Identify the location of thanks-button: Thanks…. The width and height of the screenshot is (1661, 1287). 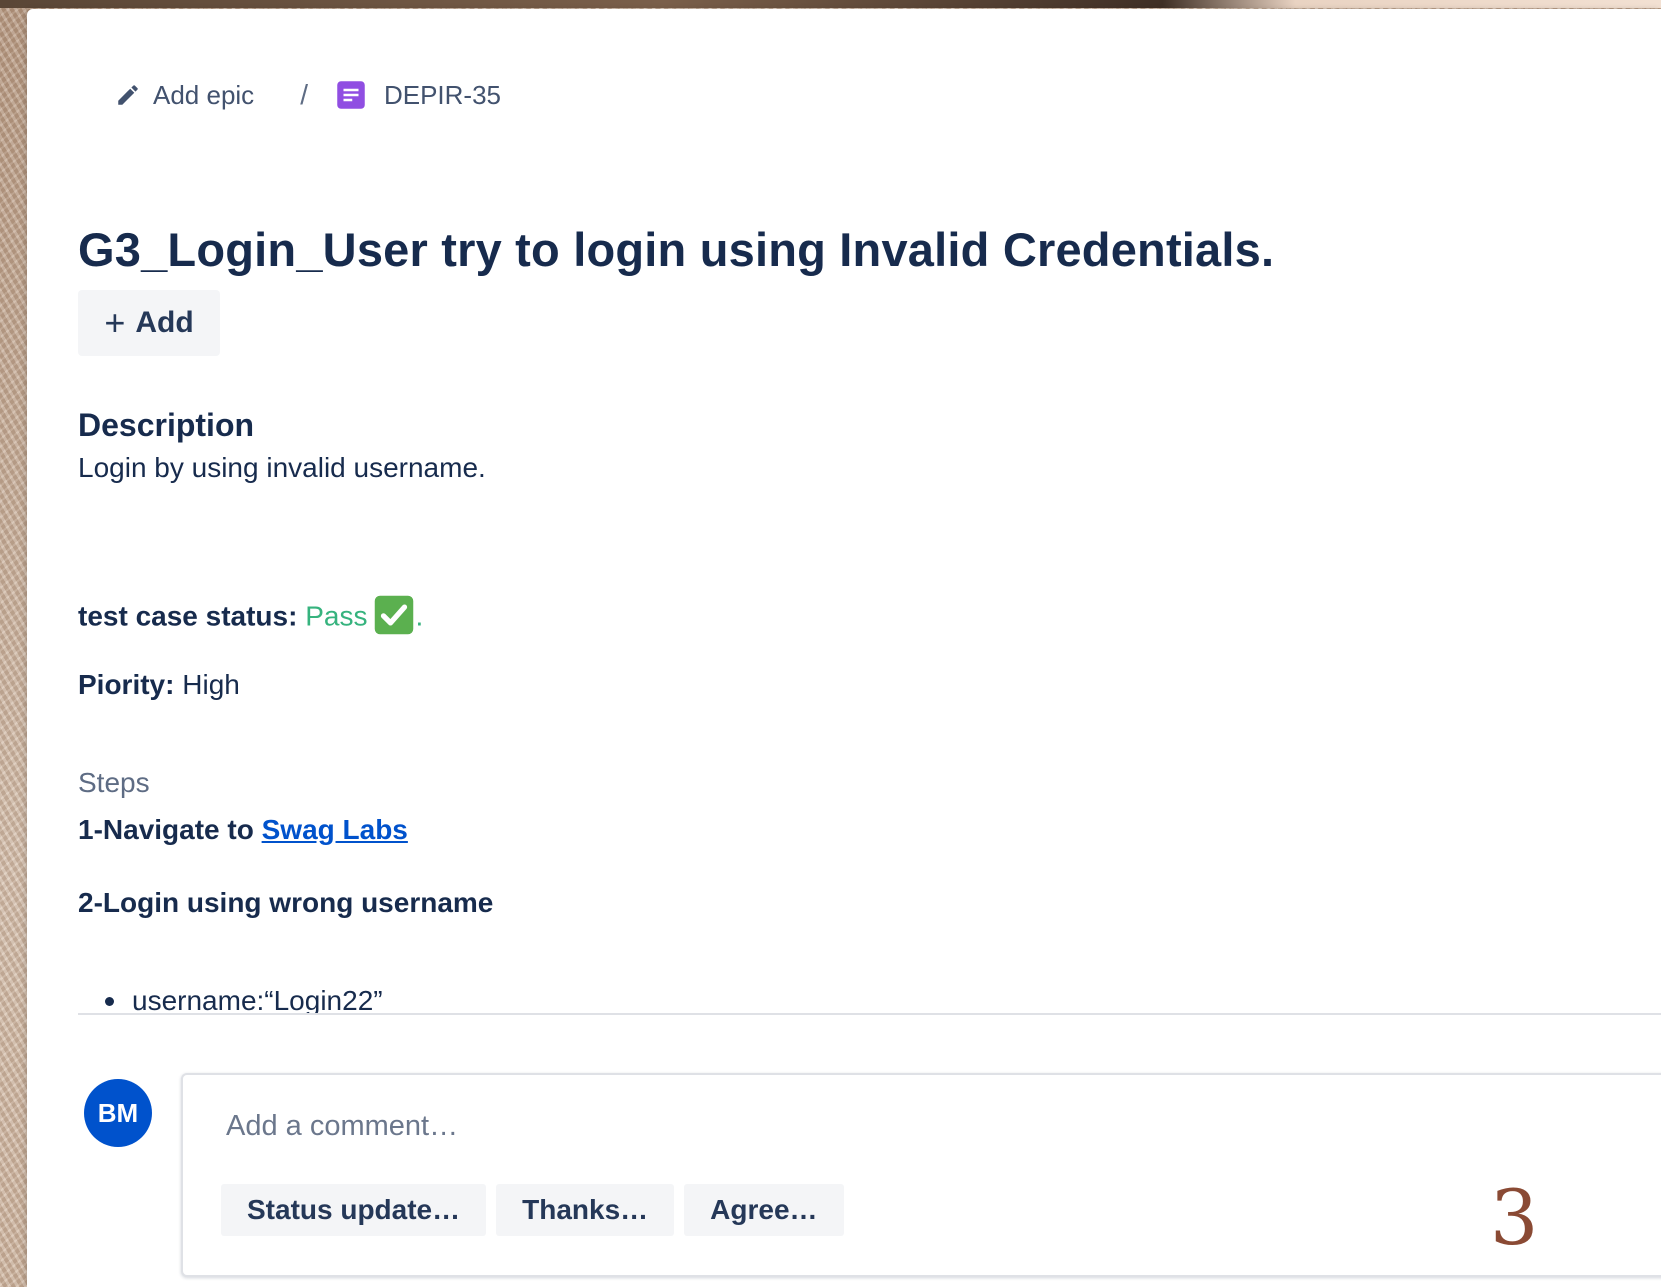
(585, 1210).